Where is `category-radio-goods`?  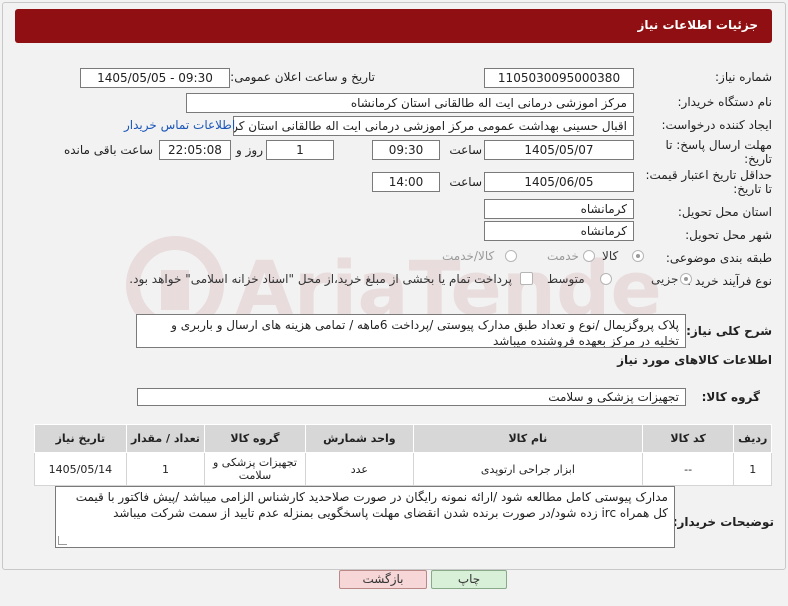 category-radio-goods is located at coordinates (638, 256).